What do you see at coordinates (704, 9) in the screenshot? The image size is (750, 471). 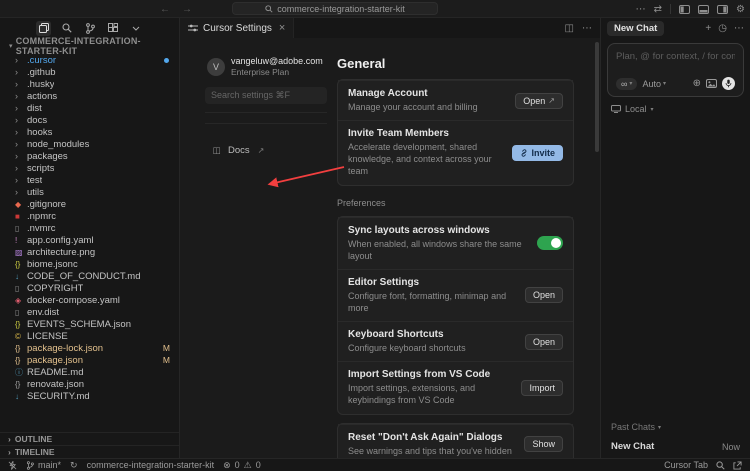 I see `toggle-panel-icon` at bounding box center [704, 9].